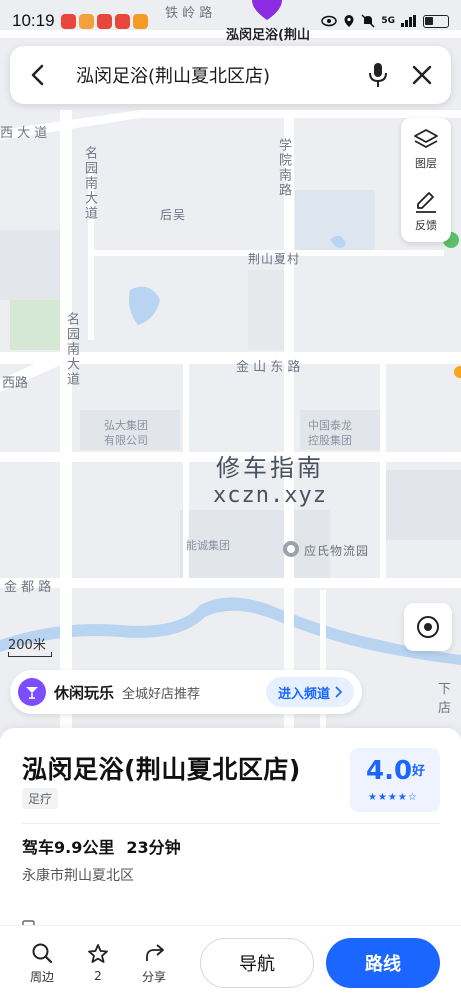 This screenshot has width=461, height=1000. I want to click on status-bar: 10:19 5G, so click(230, 21).